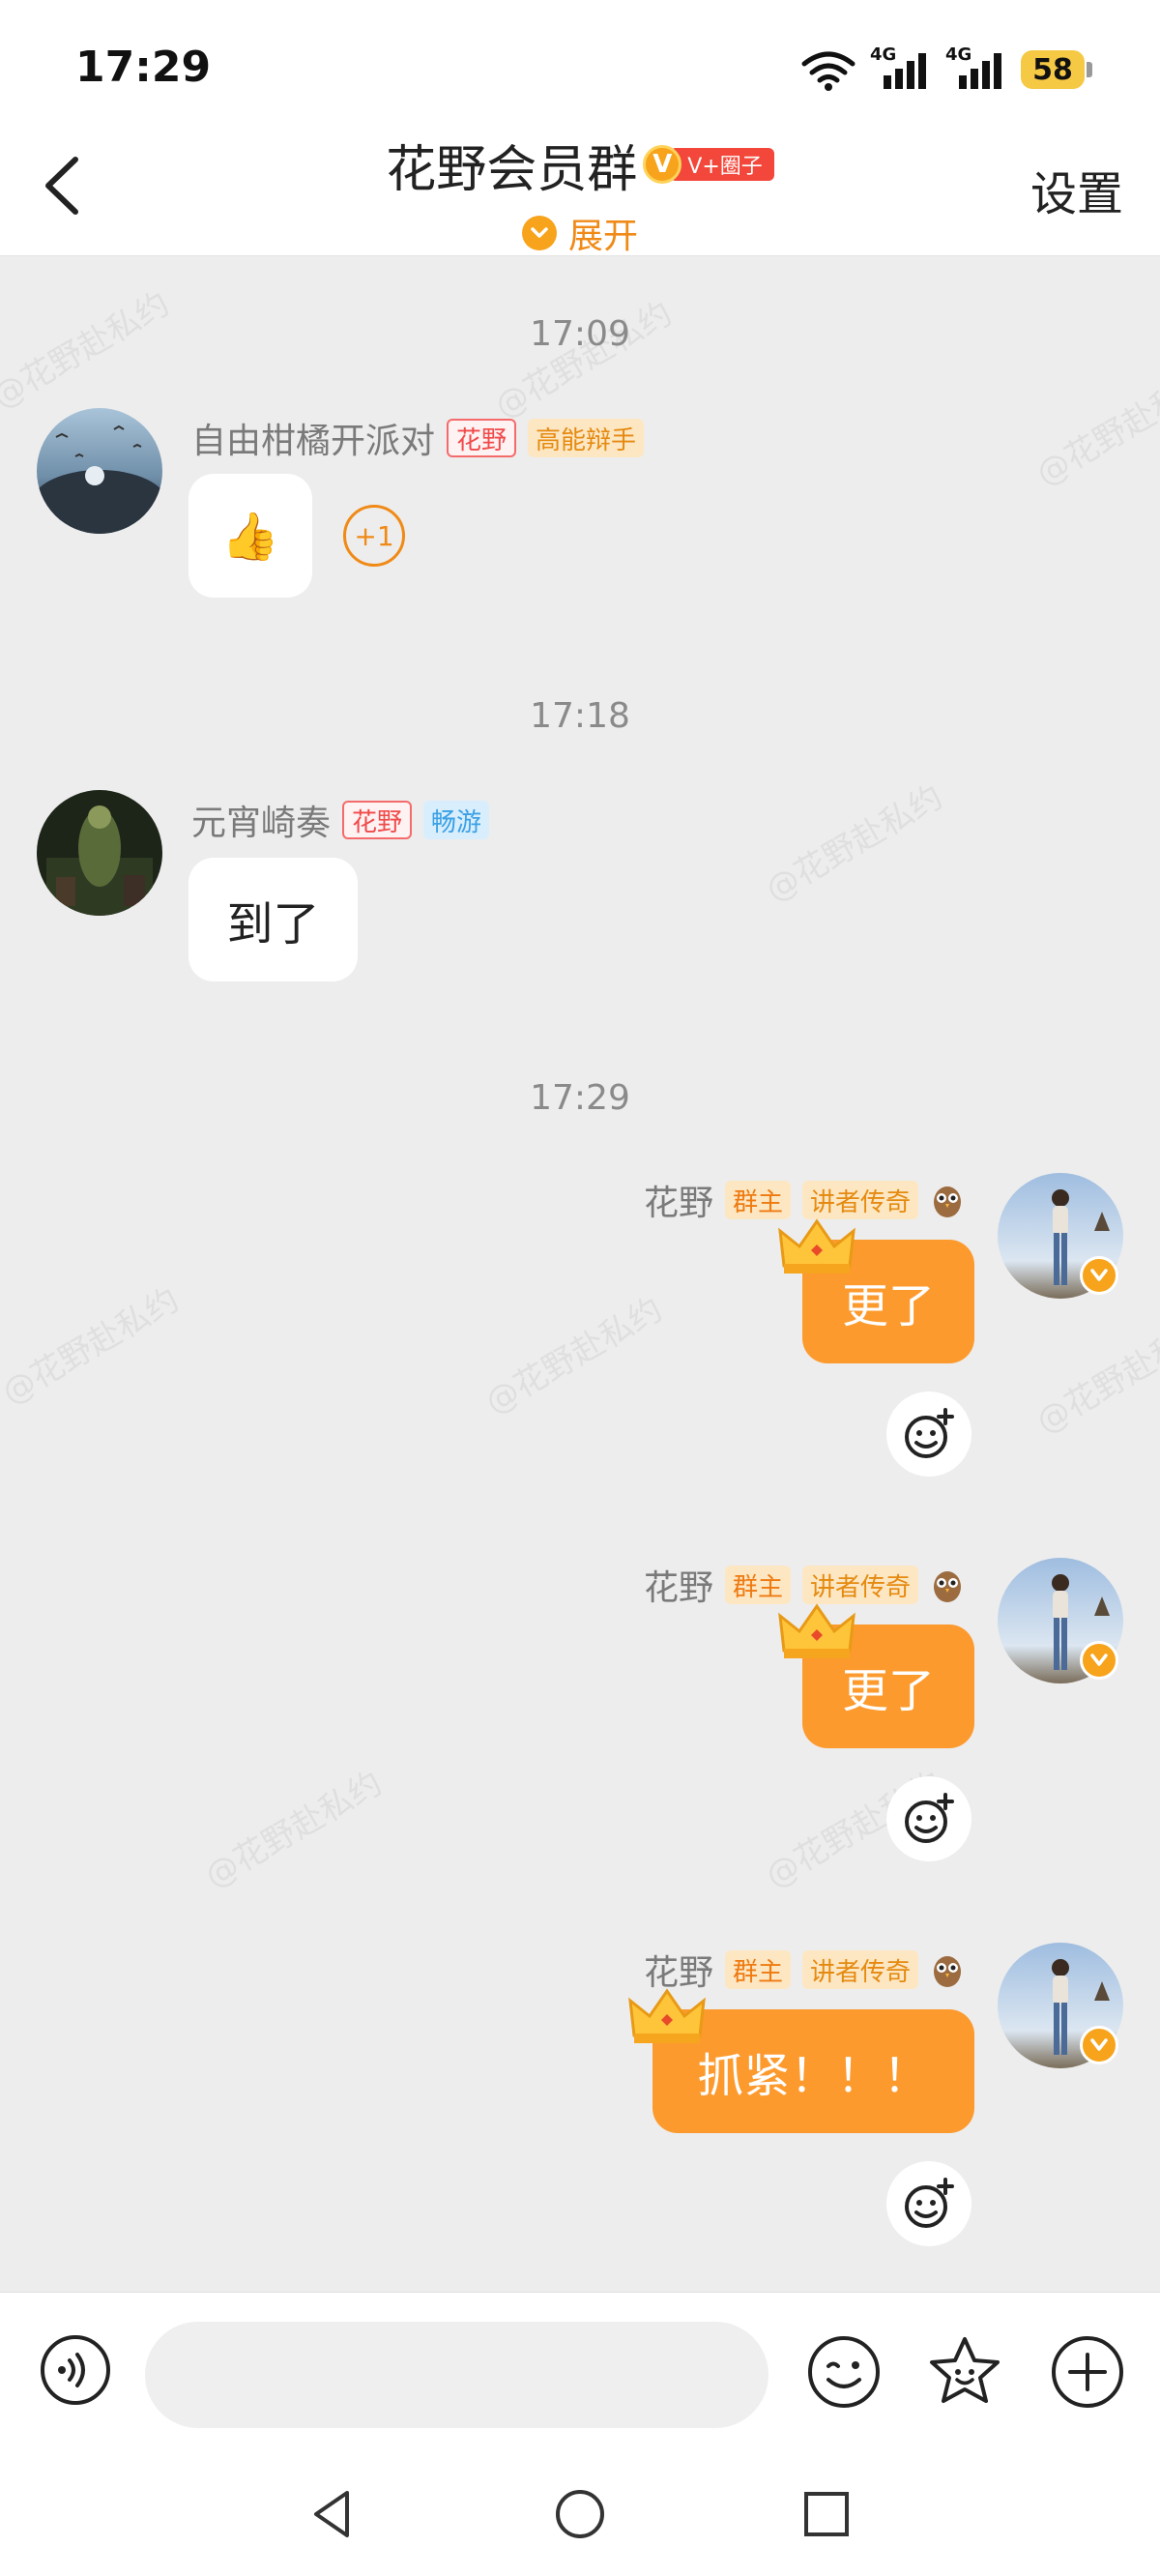 Image resolution: width=1160 pixels, height=2576 pixels. I want to click on timestamp: 17:18, so click(580, 716).